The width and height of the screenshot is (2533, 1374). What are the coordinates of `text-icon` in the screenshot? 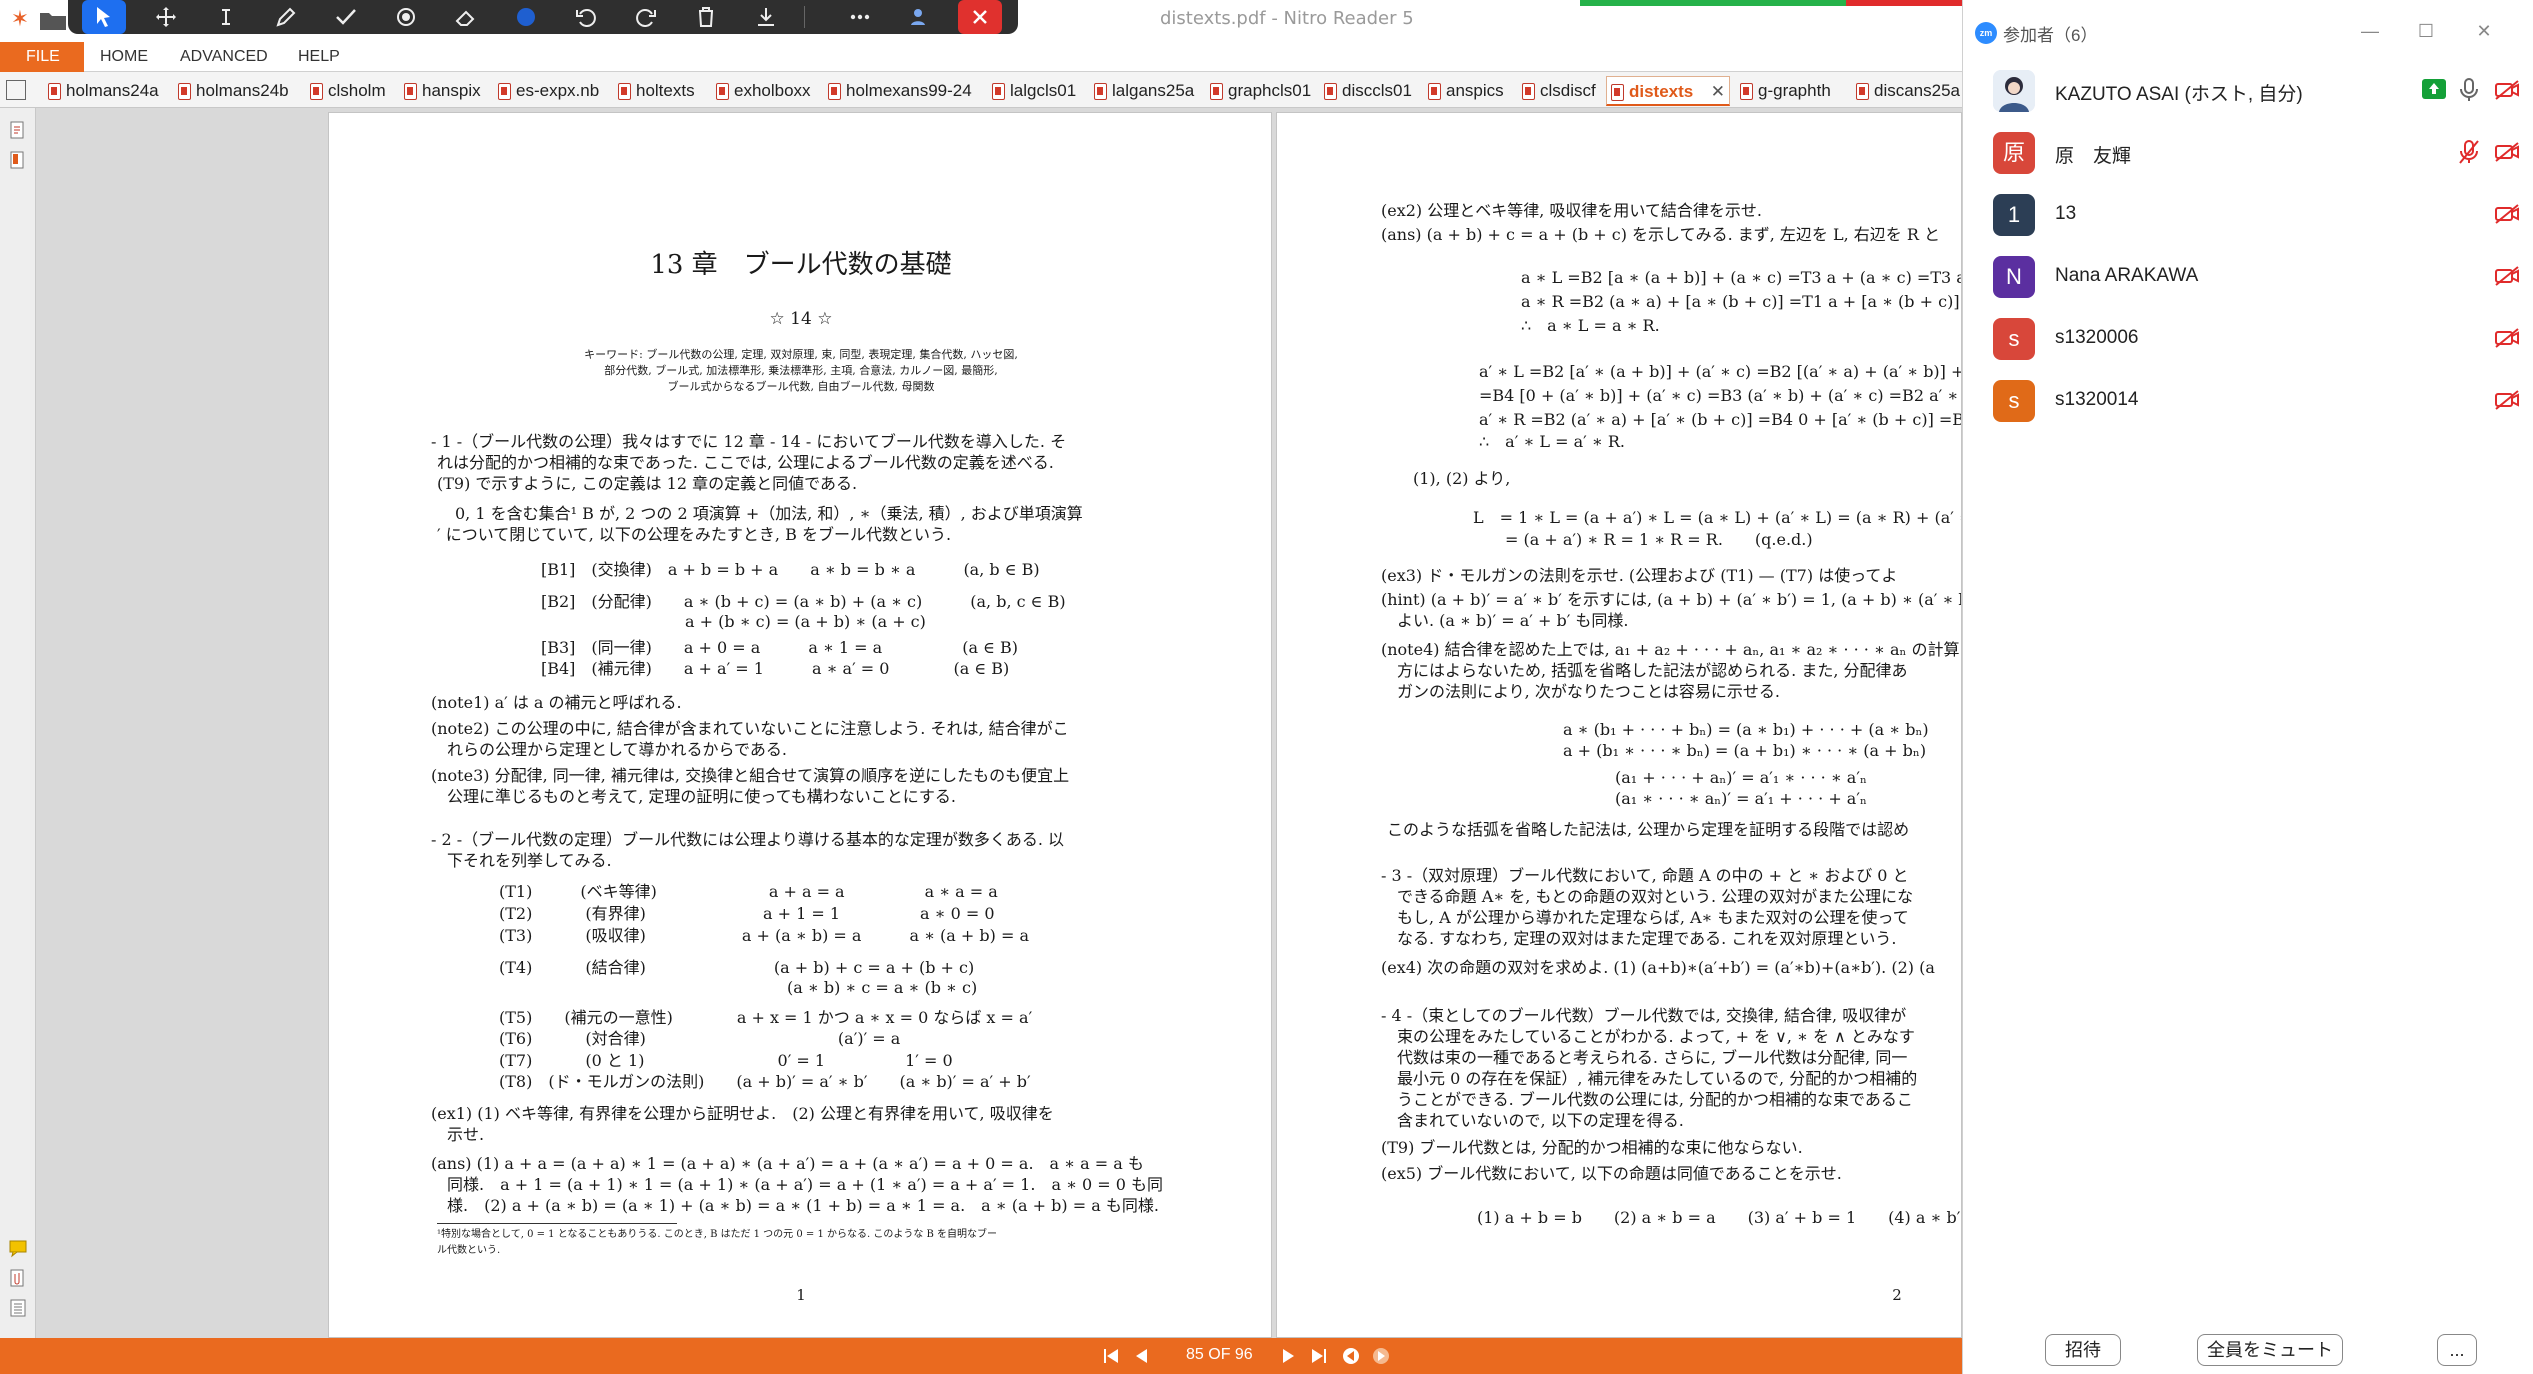 It's located at (226, 17).